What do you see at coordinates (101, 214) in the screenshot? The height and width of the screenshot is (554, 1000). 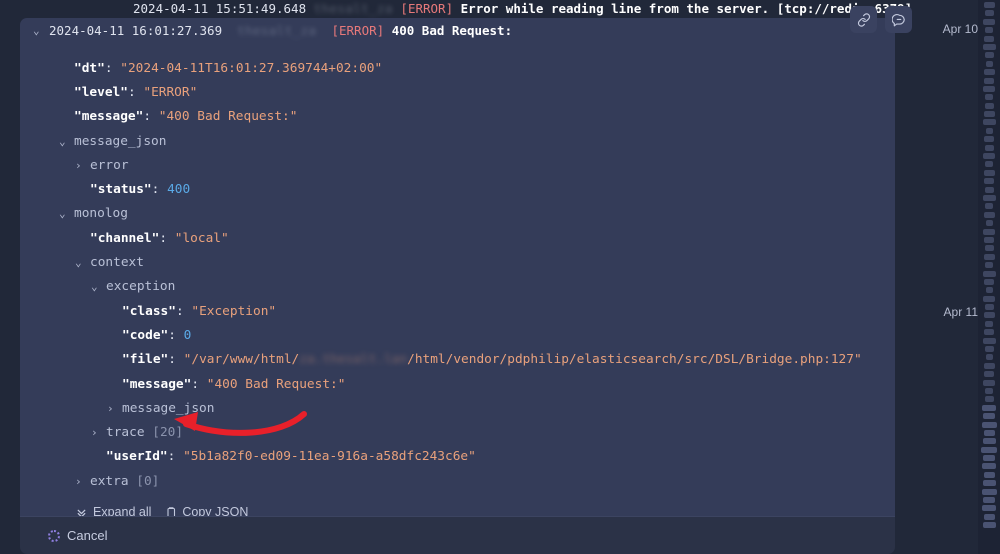 I see `json-node-name: monolog` at bounding box center [101, 214].